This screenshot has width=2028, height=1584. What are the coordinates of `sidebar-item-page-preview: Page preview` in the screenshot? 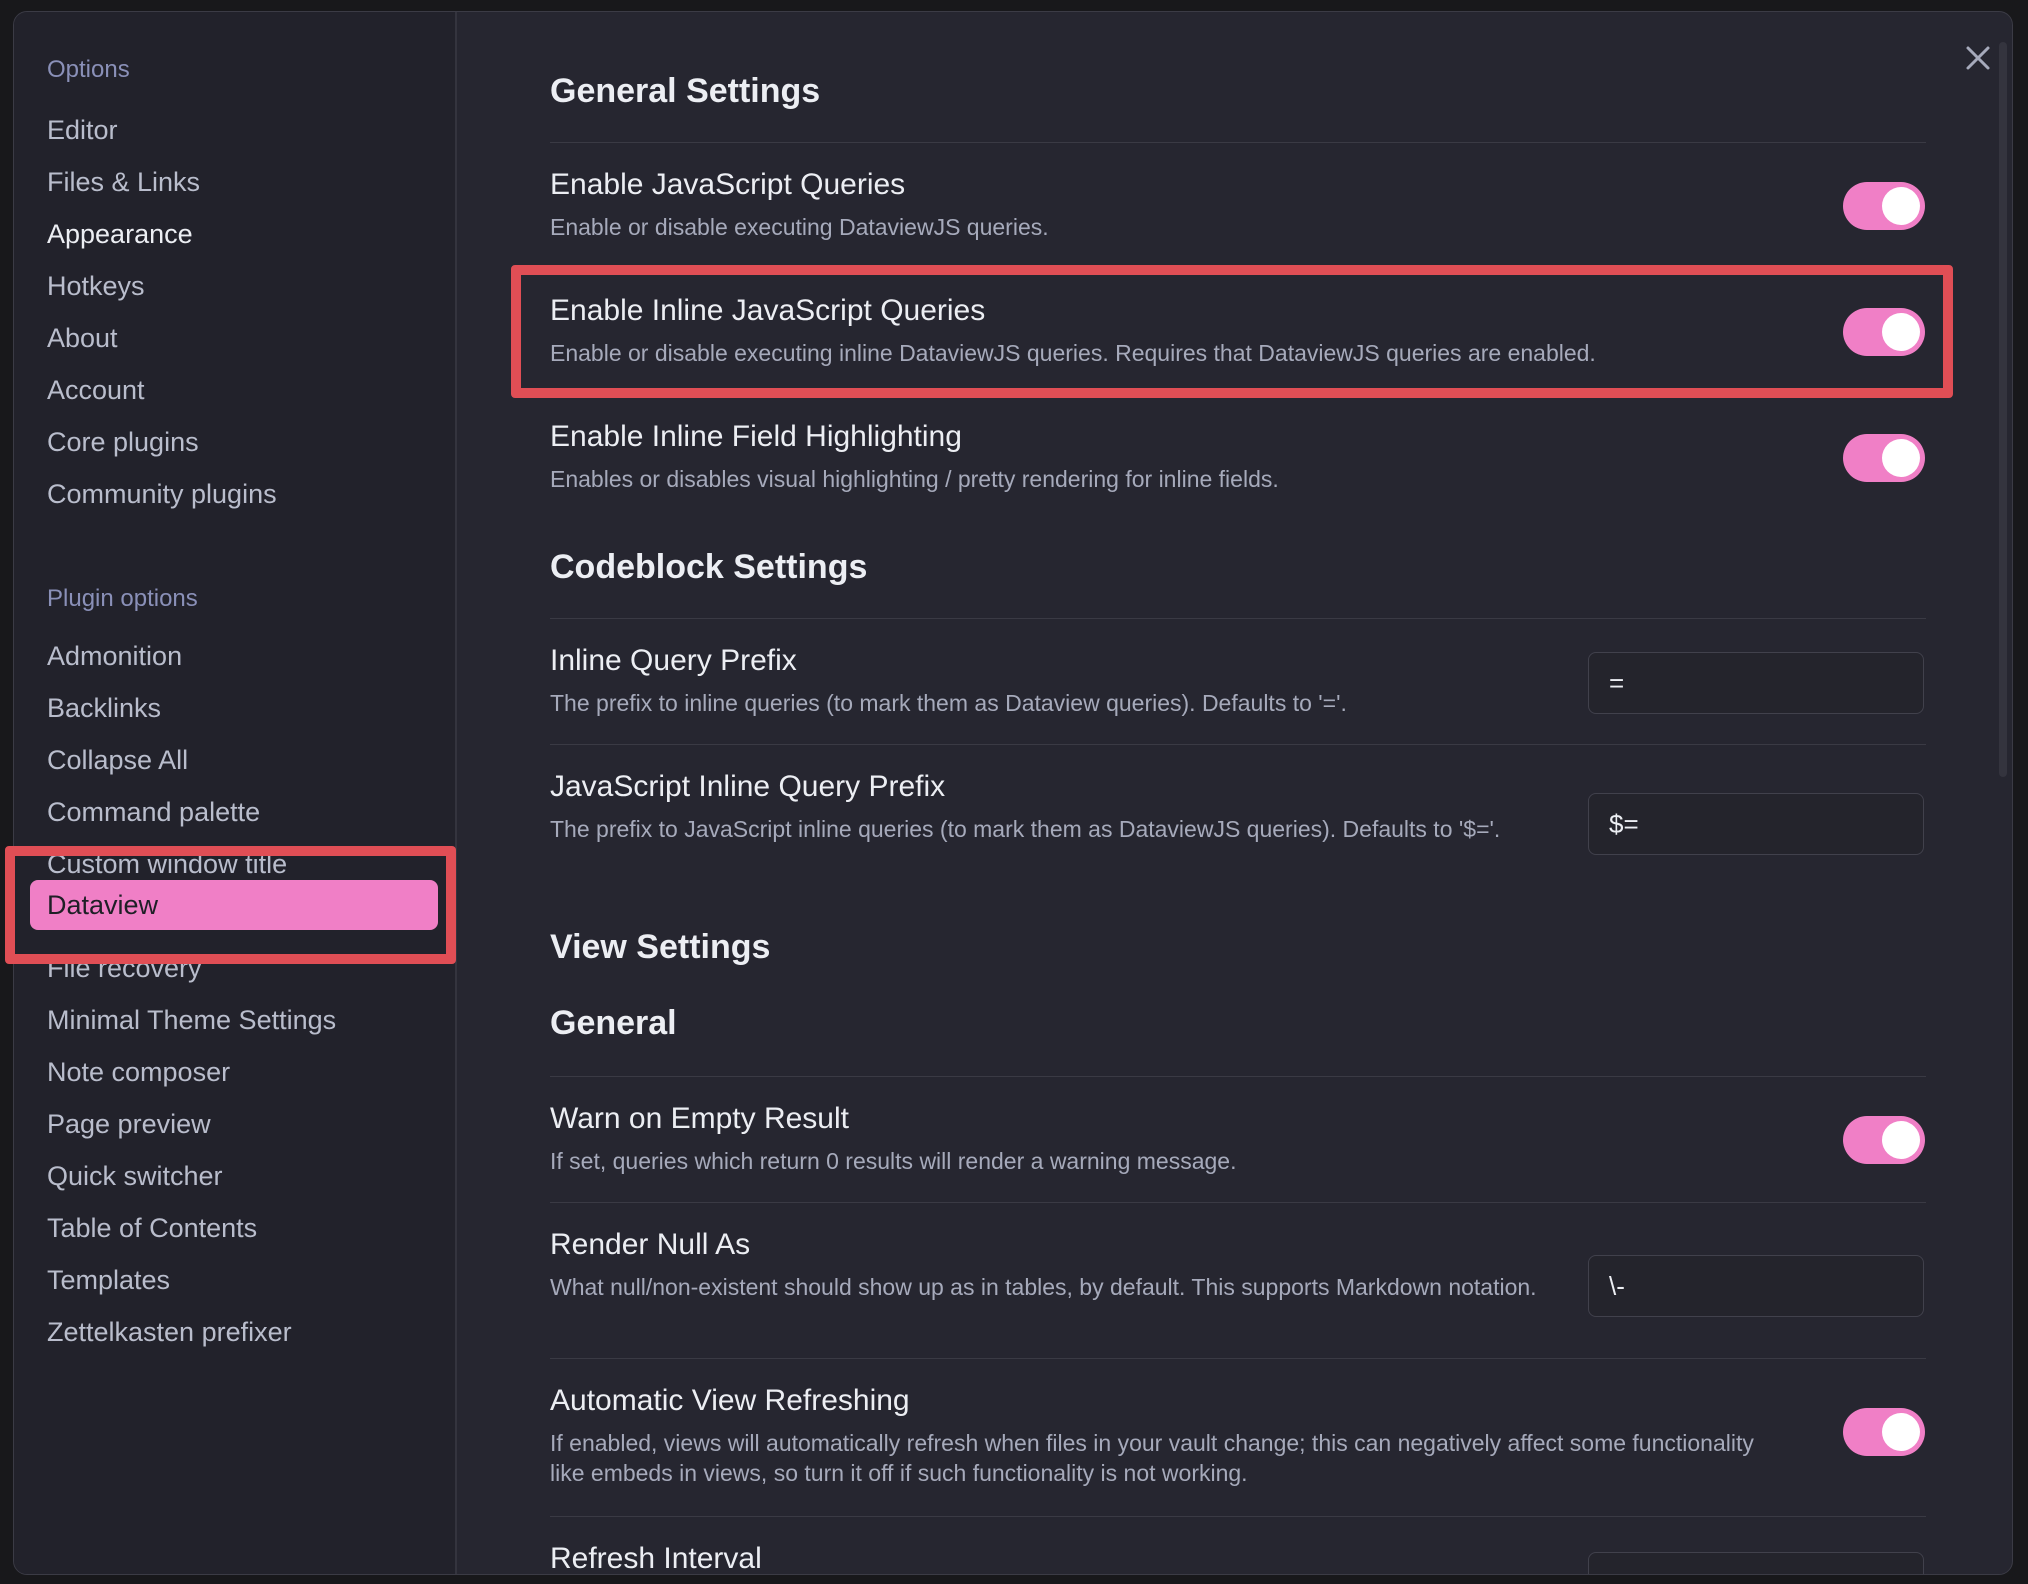 It's located at (129, 1124).